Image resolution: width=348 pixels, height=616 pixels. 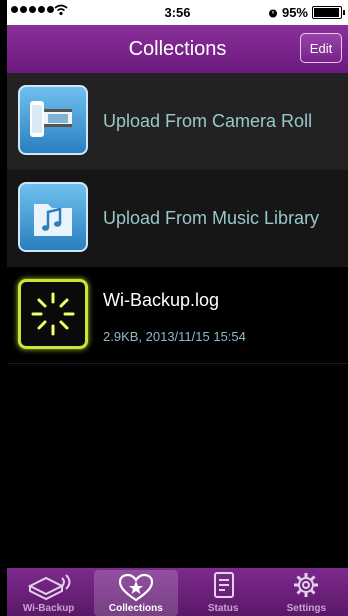 I want to click on tab-label: Wi-Backup, so click(x=48, y=608).